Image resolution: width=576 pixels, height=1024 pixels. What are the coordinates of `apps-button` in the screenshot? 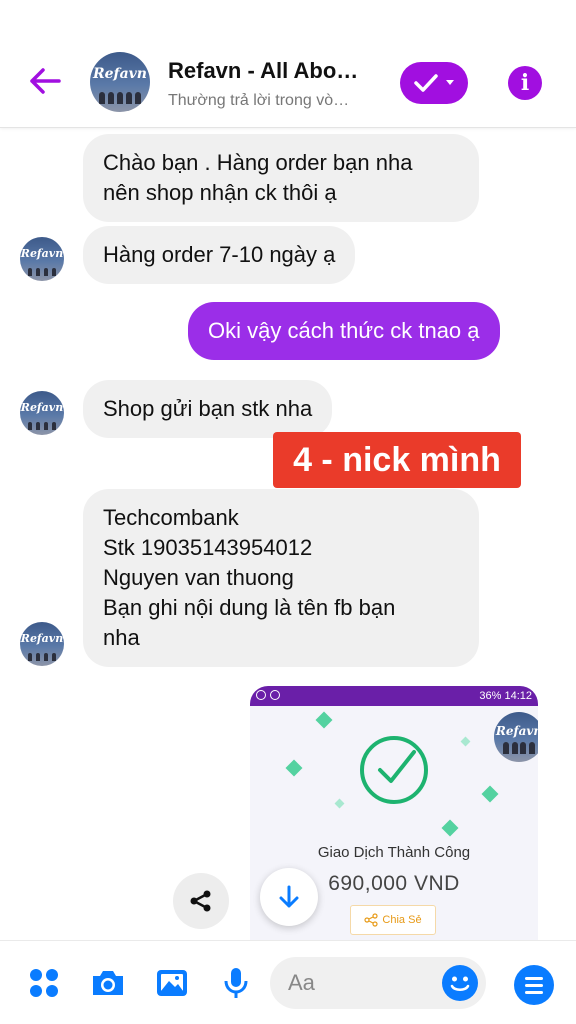 It's located at (44, 983).